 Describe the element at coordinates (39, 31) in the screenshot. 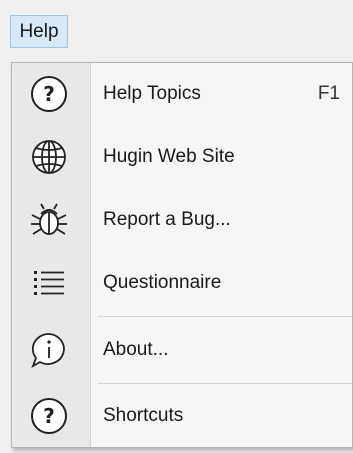

I see `menu-help: Help` at that location.